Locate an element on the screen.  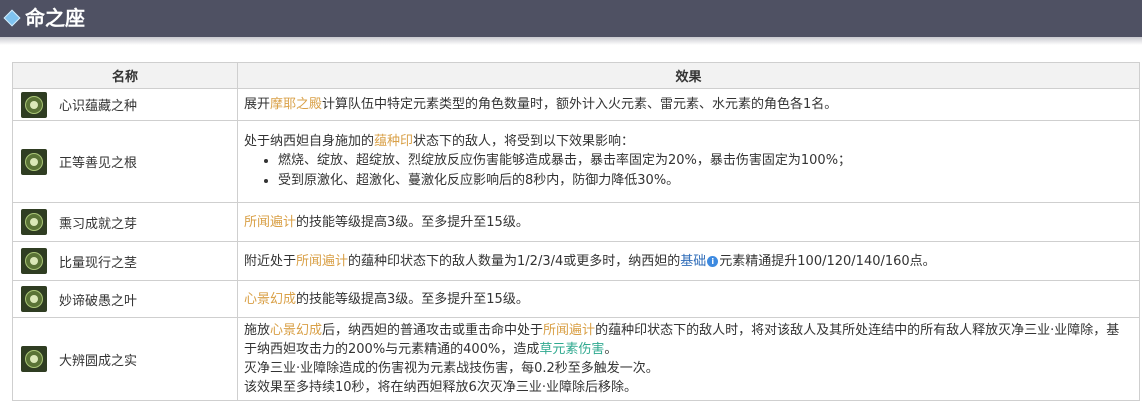
table-header-row: 名称 效果 is located at coordinates (576, 75).